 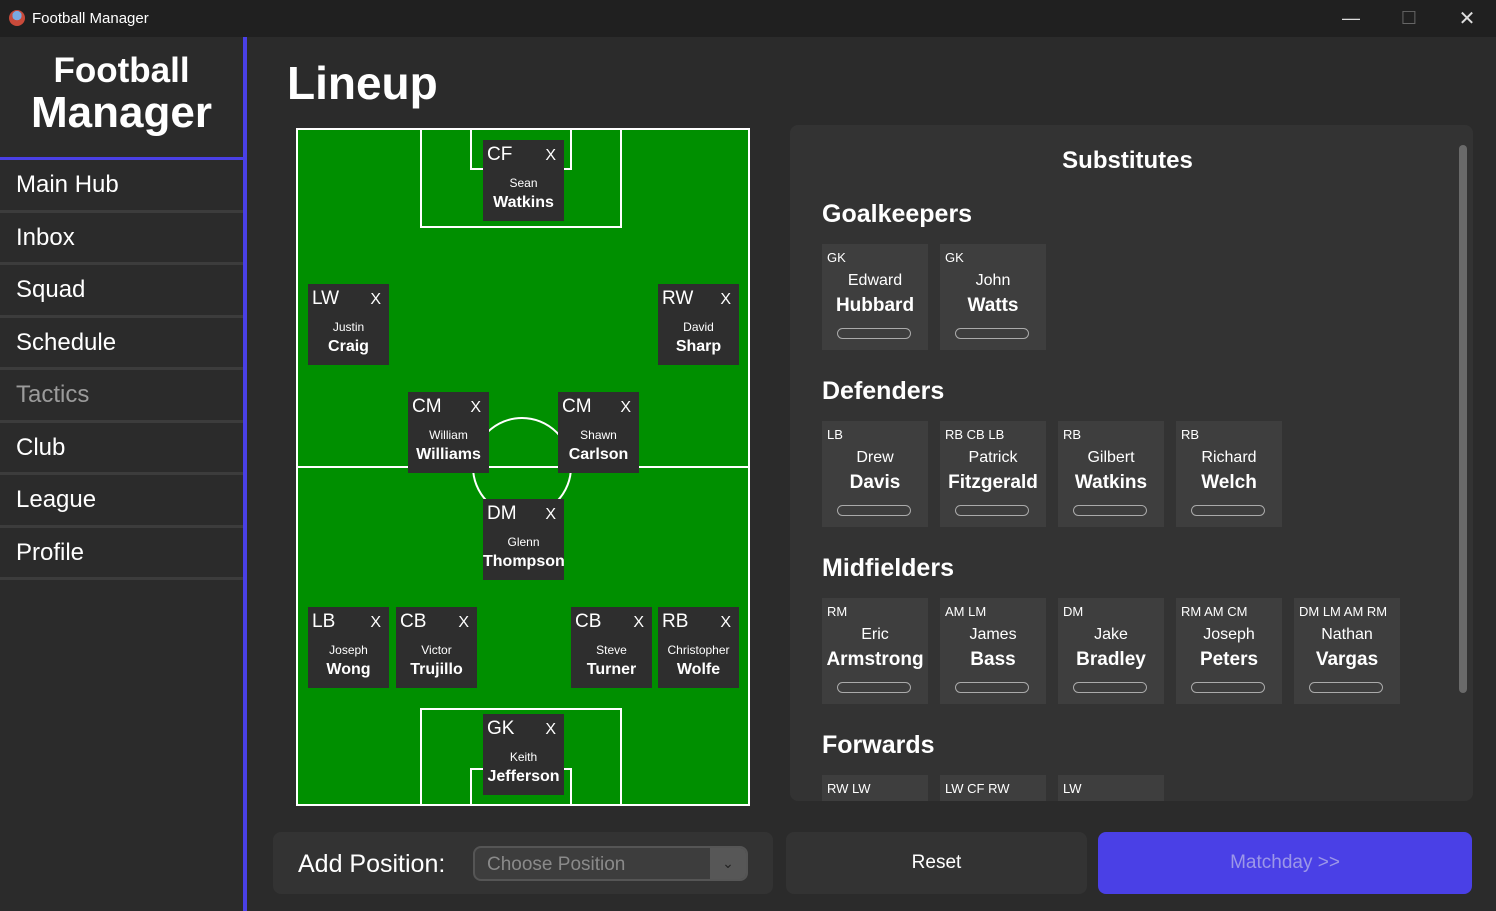 What do you see at coordinates (523, 180) in the screenshot?
I see `lineup-card-cf: CF X Sean Watkins` at bounding box center [523, 180].